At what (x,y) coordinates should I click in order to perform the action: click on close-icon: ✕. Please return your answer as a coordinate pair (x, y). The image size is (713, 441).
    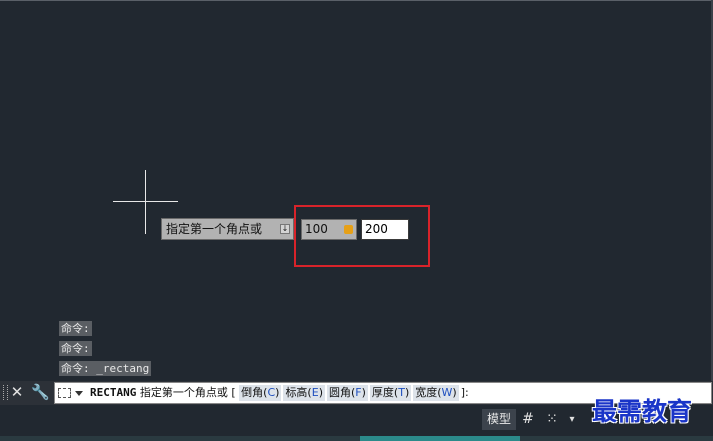
    Looking at the image, I should click on (17, 392).